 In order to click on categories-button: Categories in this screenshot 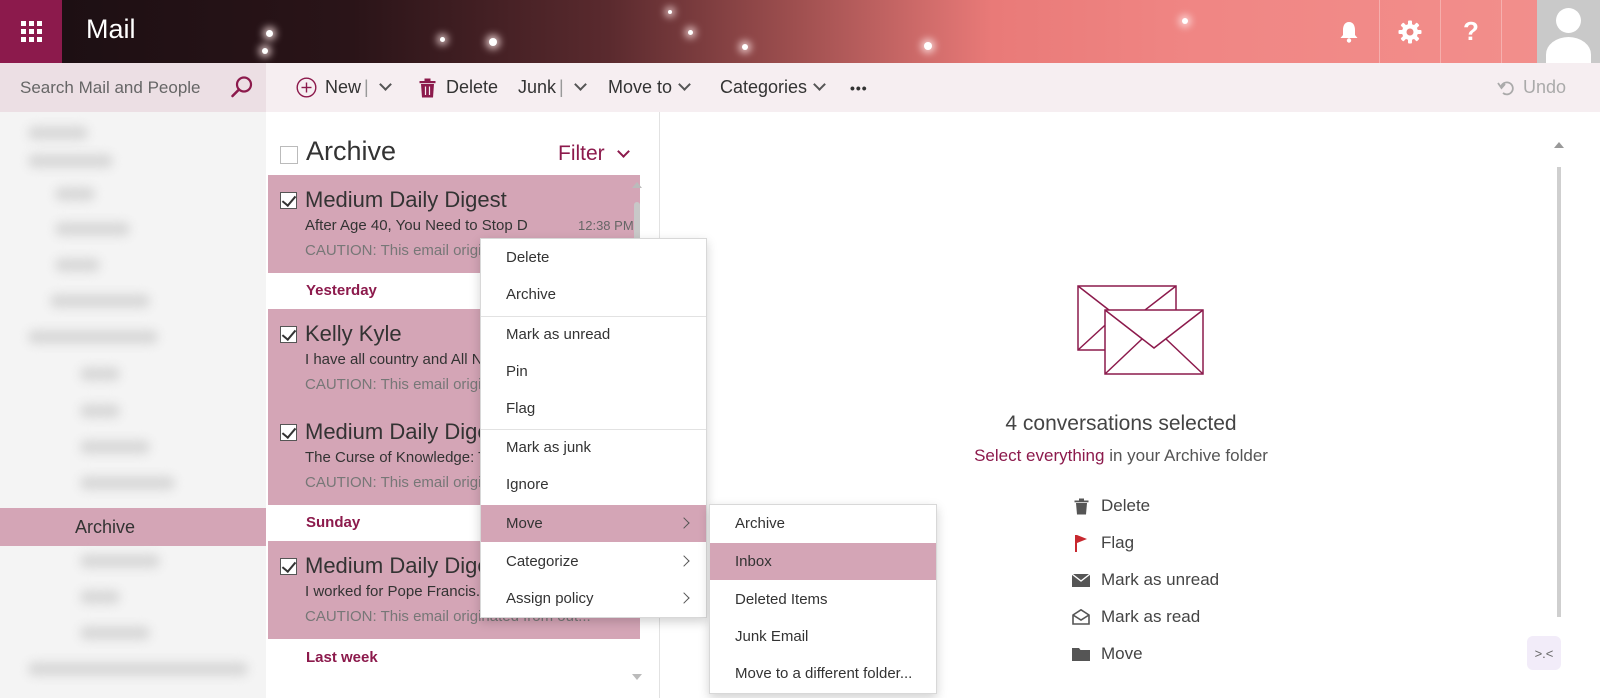, I will do `click(773, 87)`.